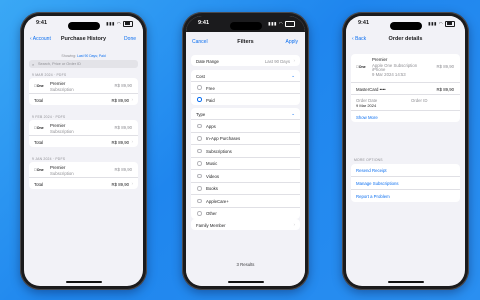 Image resolution: width=480 pixels, height=300 pixels. I want to click on group-header: 9 JAN 2024 · Pdfs, so click(49, 159).